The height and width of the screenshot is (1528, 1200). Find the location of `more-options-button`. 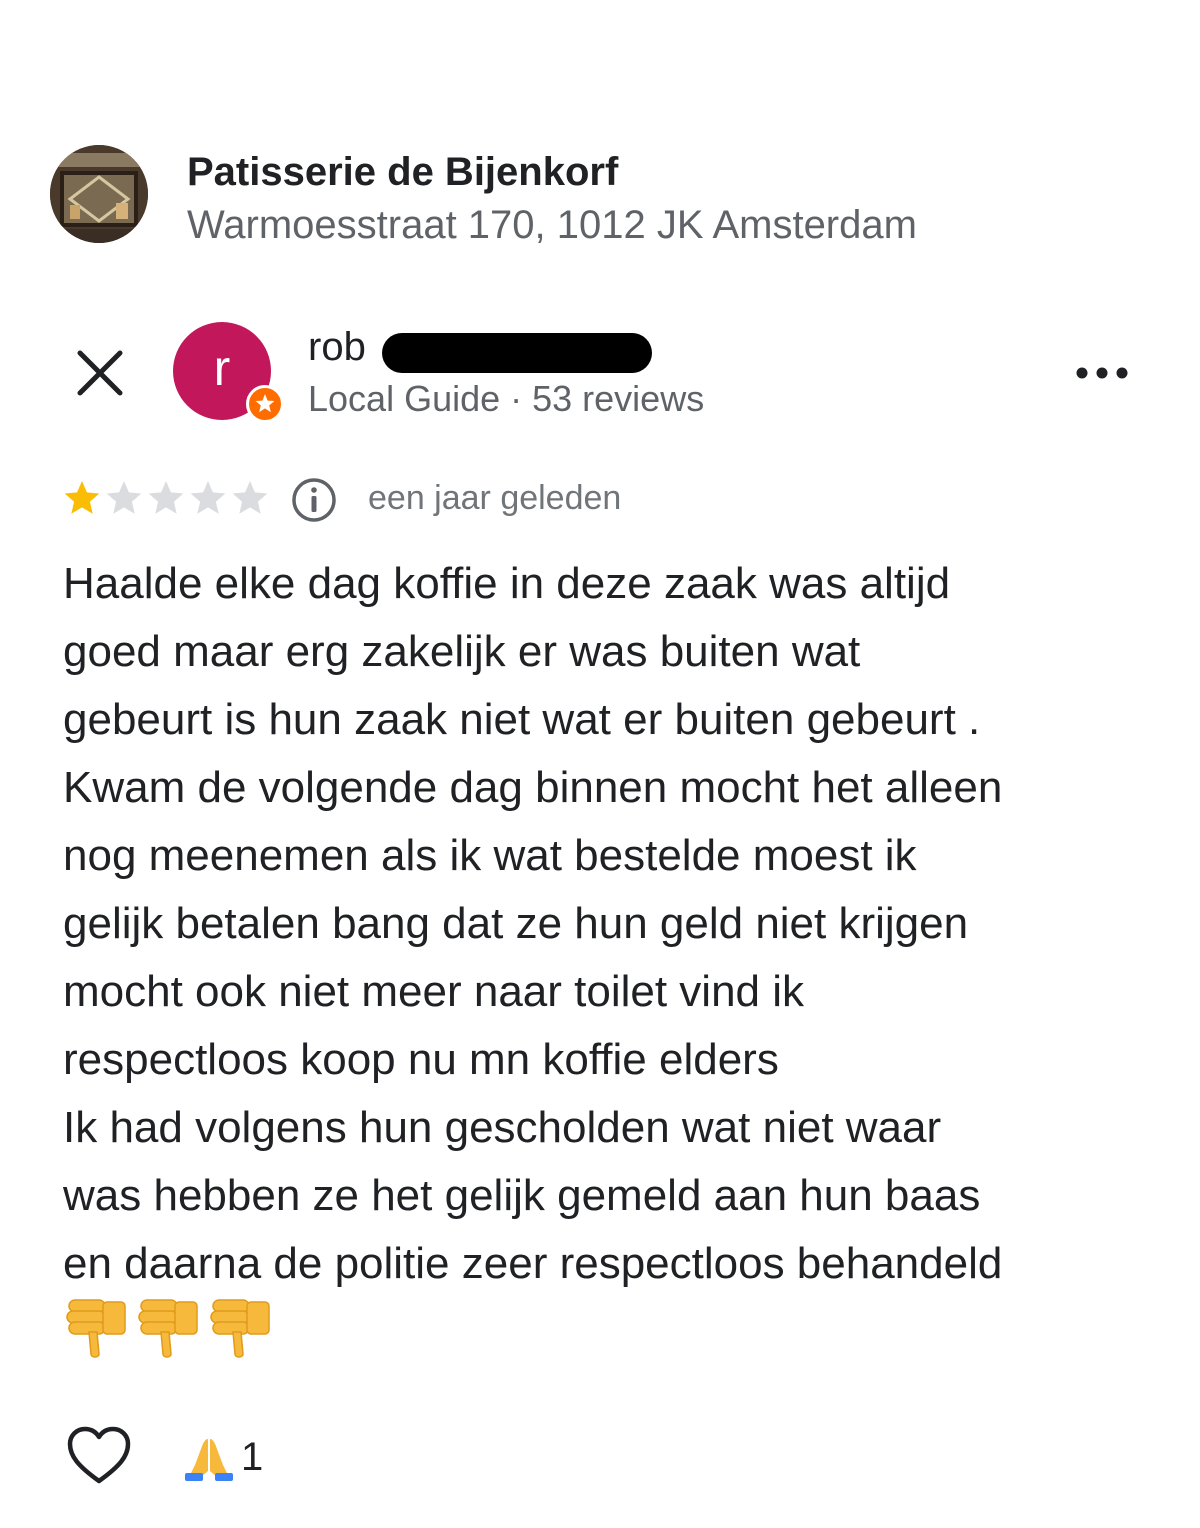

more-options-button is located at coordinates (1102, 373).